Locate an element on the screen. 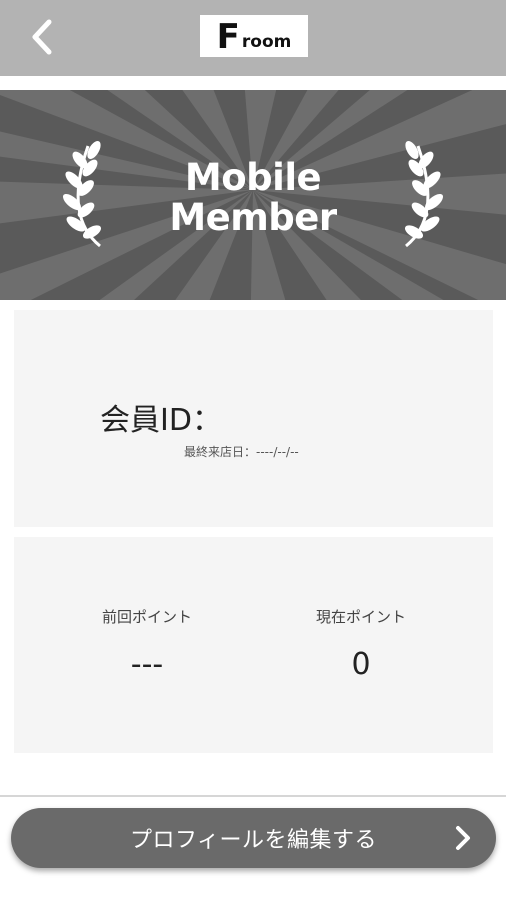 Image resolution: width=506 pixels, height=900 pixels. back-button is located at coordinates (42, 37).